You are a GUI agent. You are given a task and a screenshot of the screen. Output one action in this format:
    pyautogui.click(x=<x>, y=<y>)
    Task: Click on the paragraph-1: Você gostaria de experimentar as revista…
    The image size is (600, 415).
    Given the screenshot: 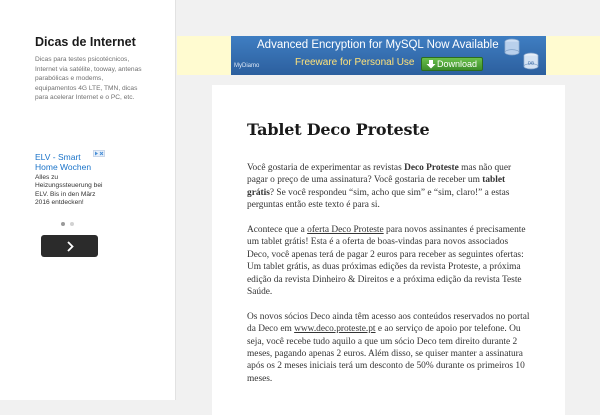 What is the action you would take?
    pyautogui.click(x=379, y=187)
    